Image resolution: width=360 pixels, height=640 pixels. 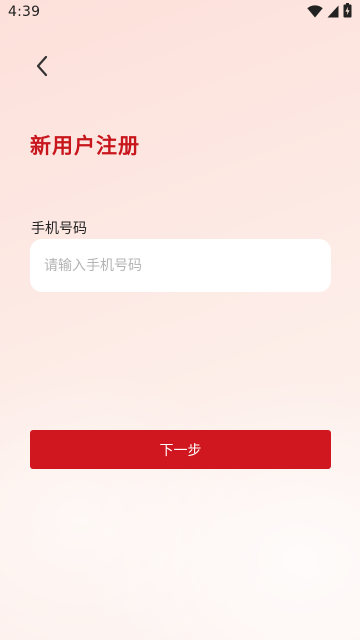 I want to click on back-button, so click(x=42, y=68).